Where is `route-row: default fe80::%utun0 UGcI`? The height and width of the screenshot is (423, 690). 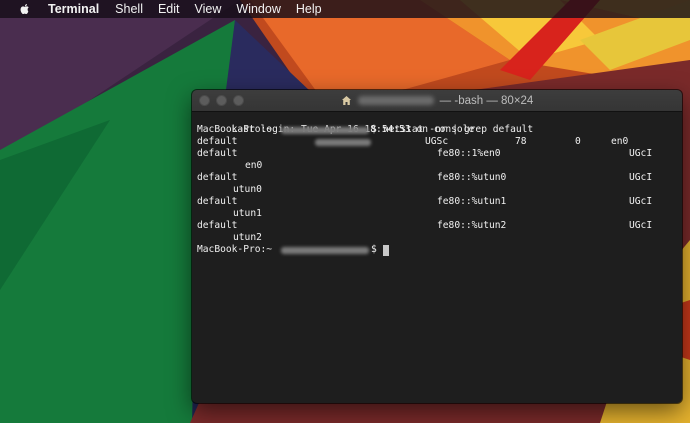 route-row: default fe80::%utun0 UGcI is located at coordinates (437, 178).